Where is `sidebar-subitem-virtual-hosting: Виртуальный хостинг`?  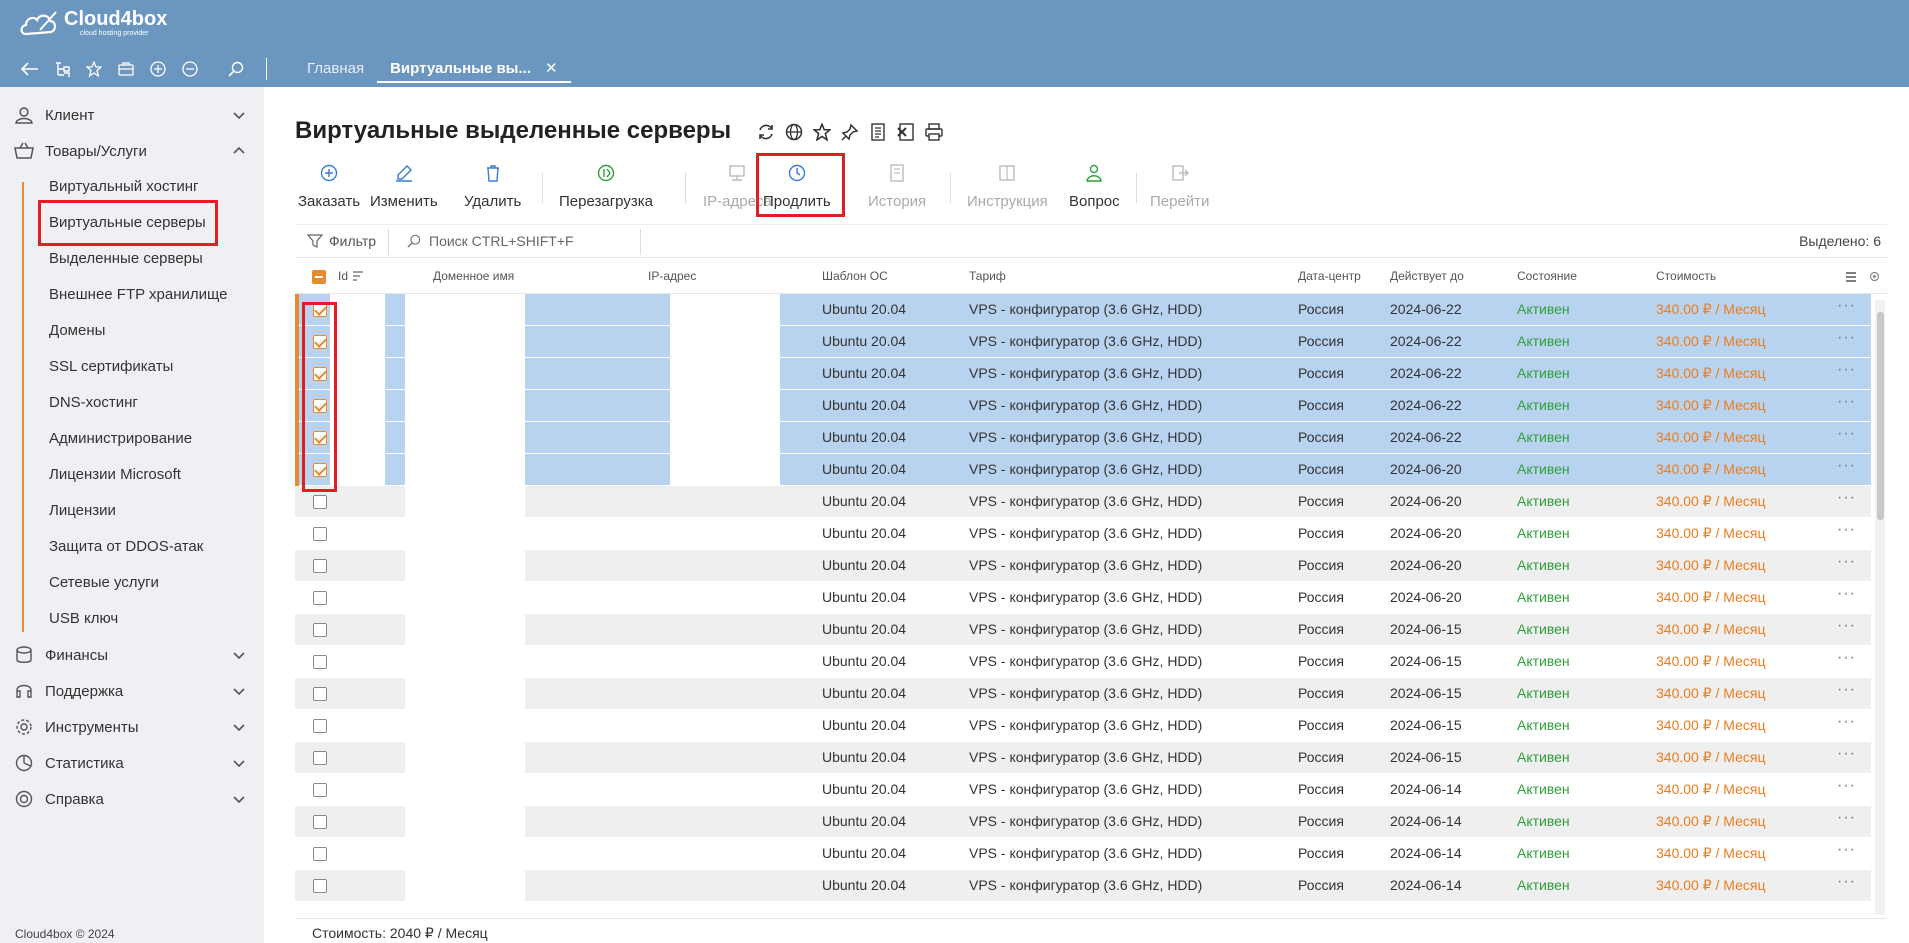 sidebar-subitem-virtual-hosting: Виртуальный хостинг is located at coordinates (123, 187).